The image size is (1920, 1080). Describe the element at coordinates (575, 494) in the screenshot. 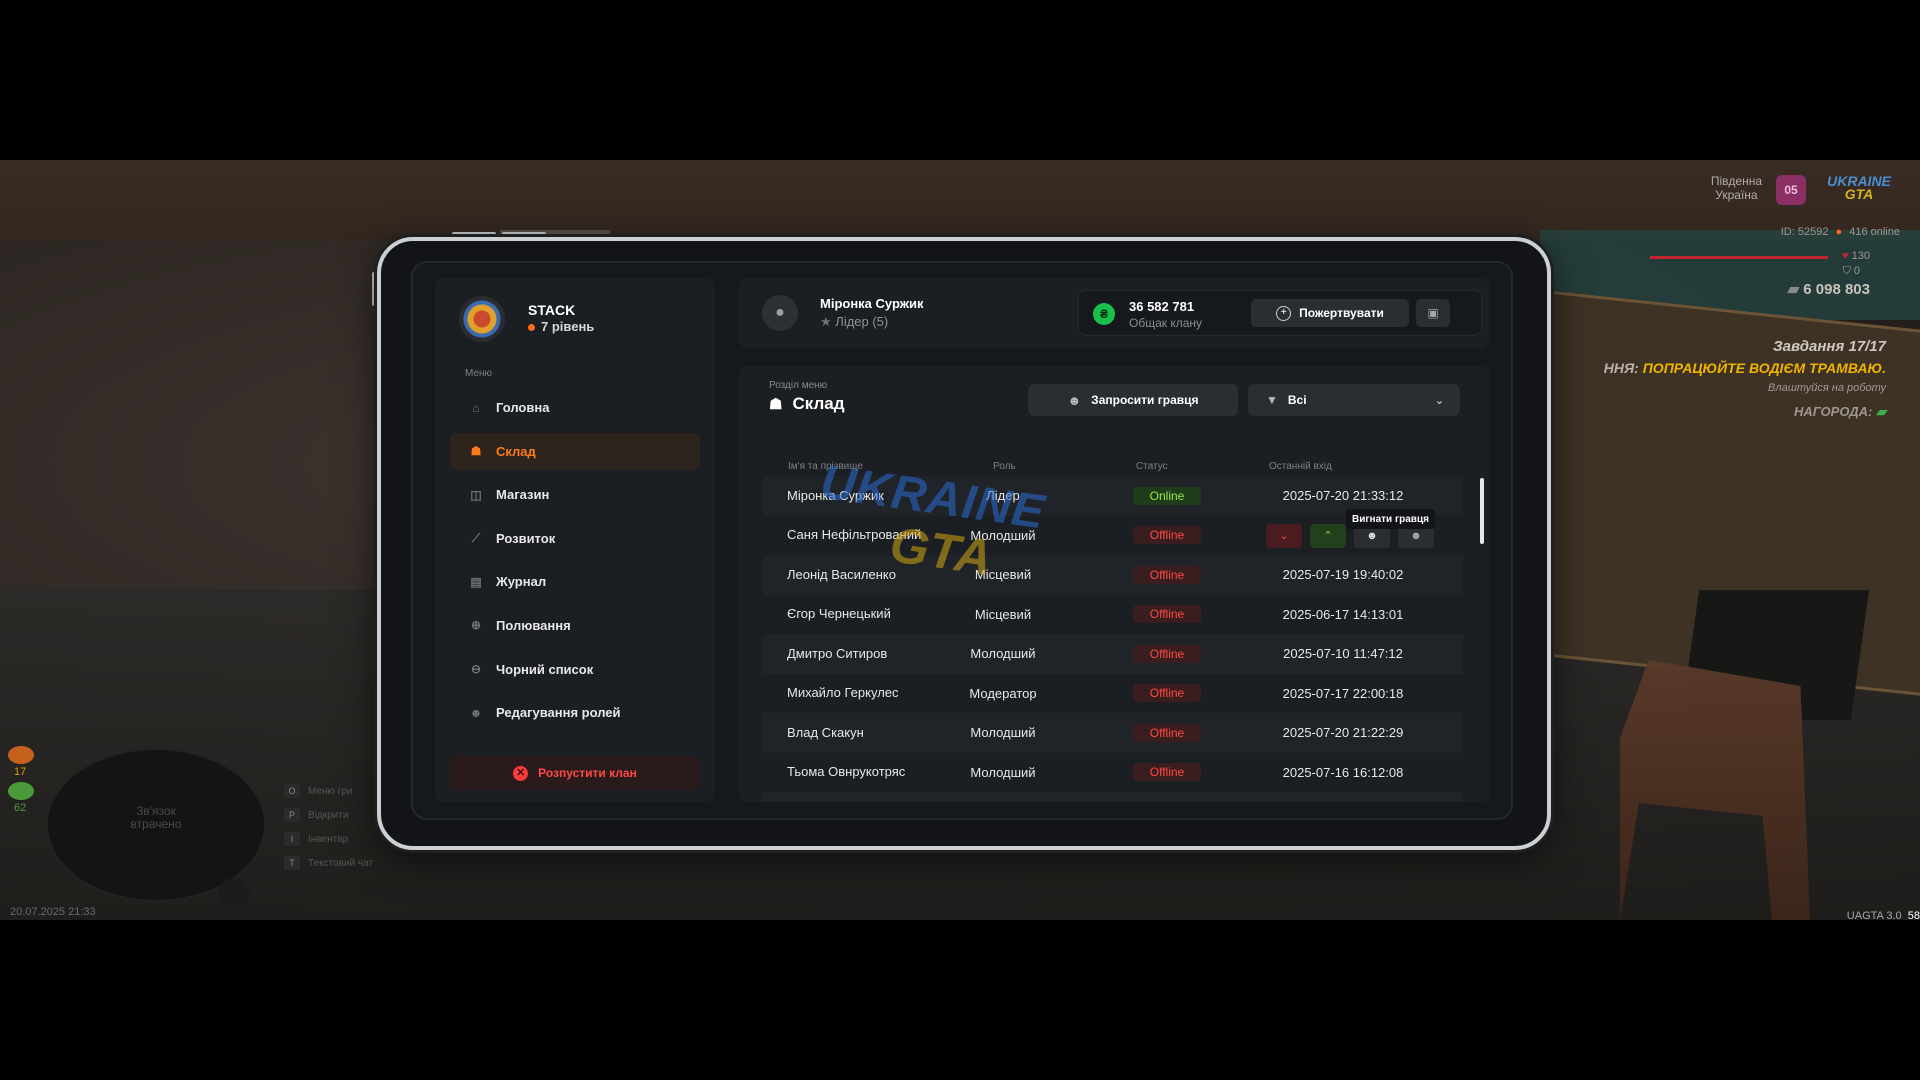

I see `sidebar-item: ◫ Магазин` at that location.